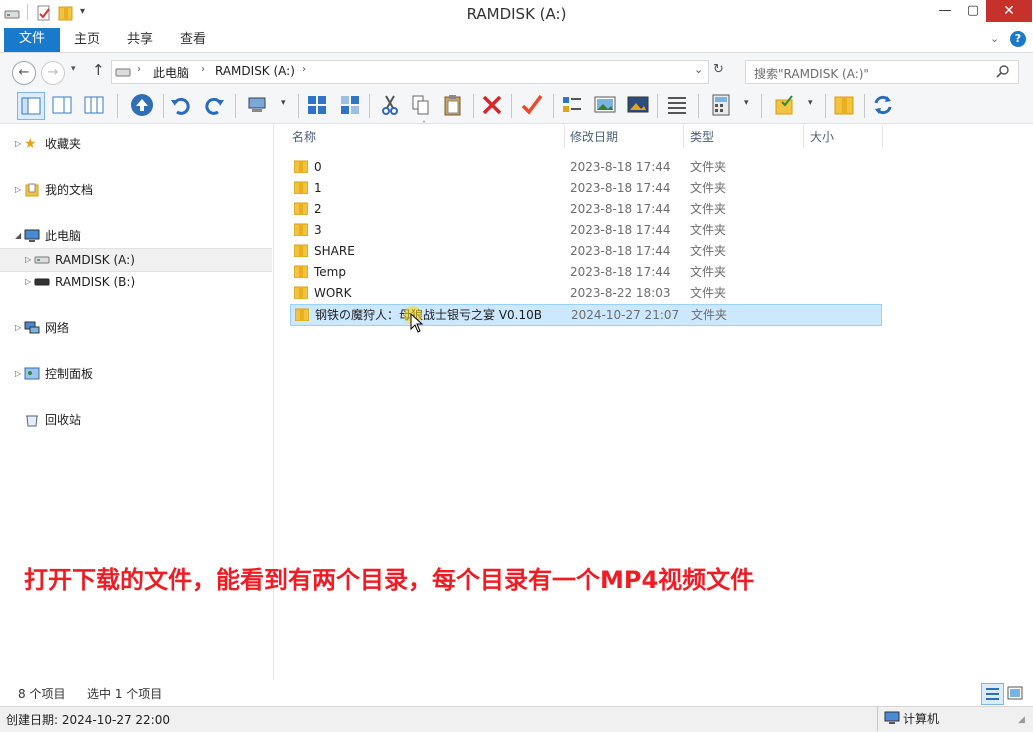 The height and width of the screenshot is (732, 1033). I want to click on undo-icon, so click(181, 105).